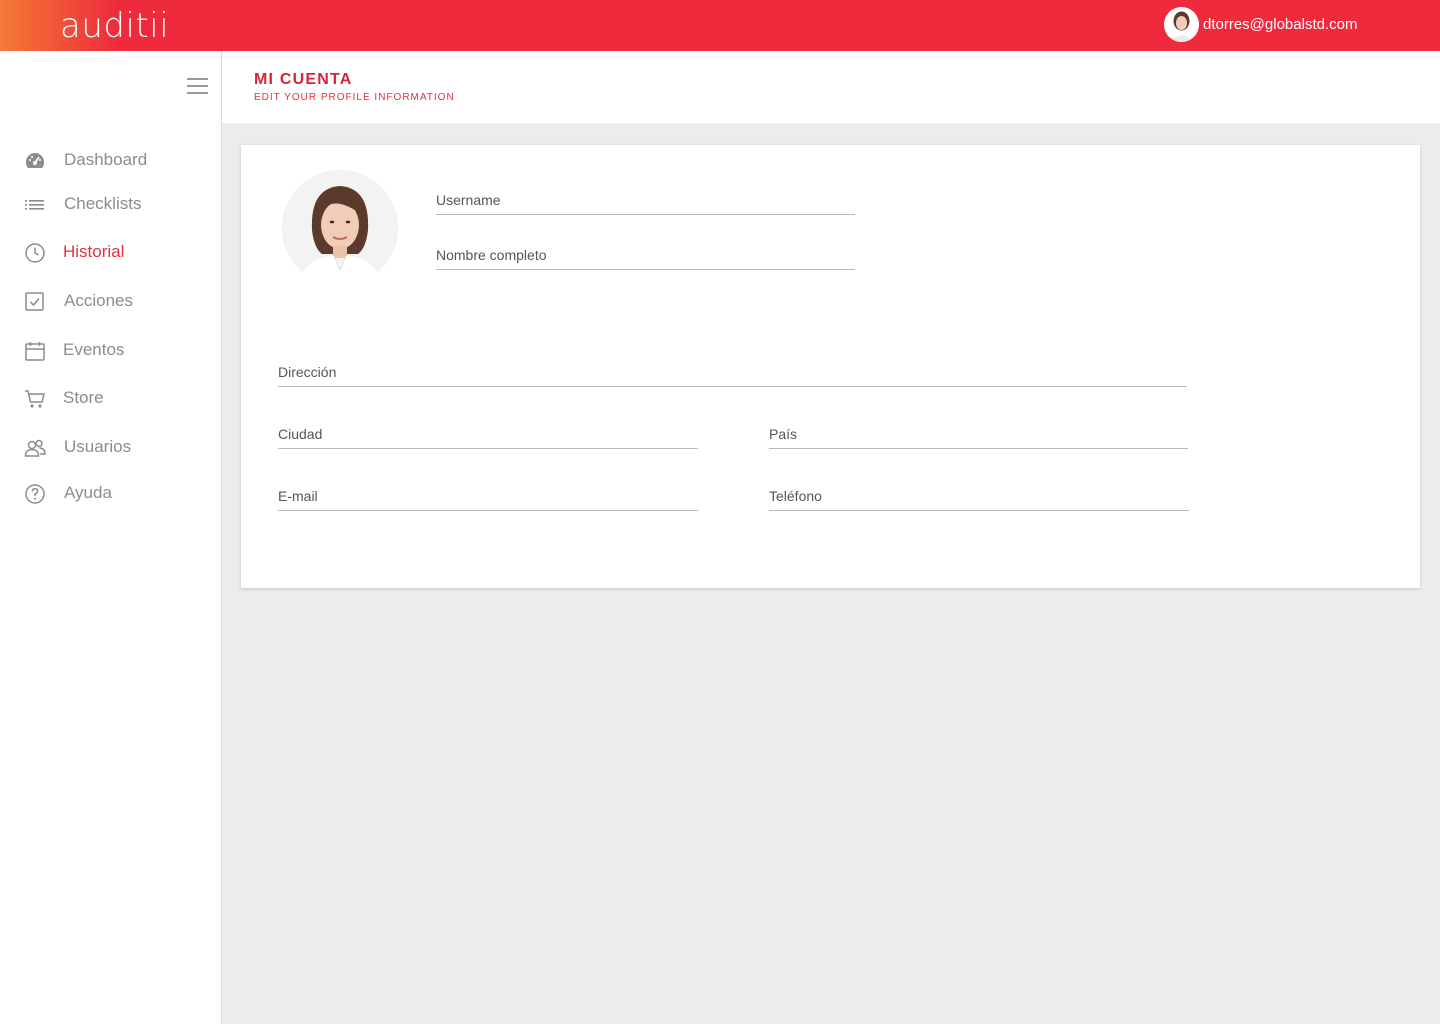 This screenshot has height=1024, width=1440. What do you see at coordinates (197, 86) in the screenshot?
I see `menu-toggle-icon` at bounding box center [197, 86].